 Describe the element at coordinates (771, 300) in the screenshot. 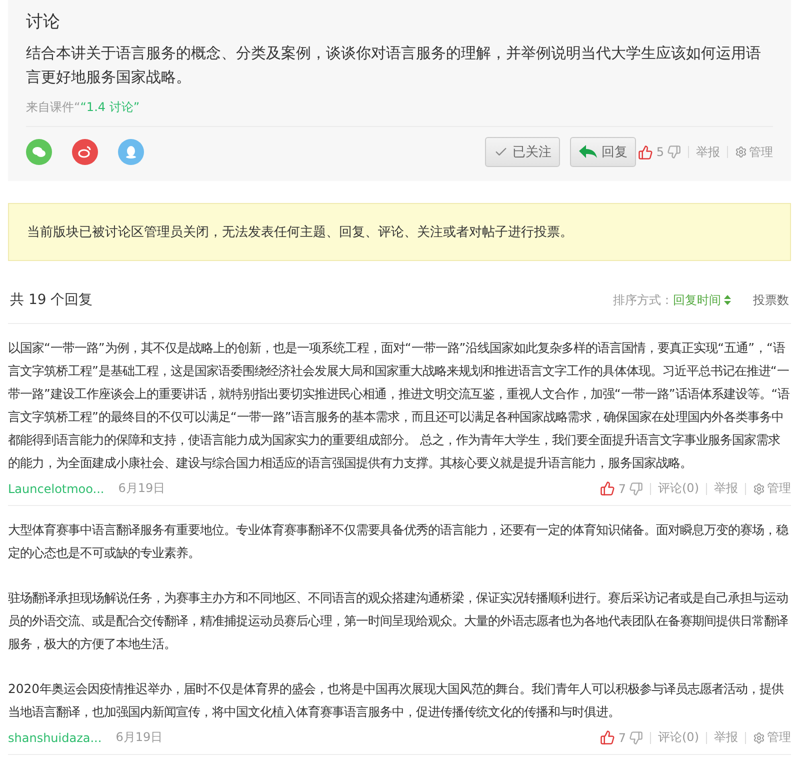

I see `sort-option: 投票数` at that location.